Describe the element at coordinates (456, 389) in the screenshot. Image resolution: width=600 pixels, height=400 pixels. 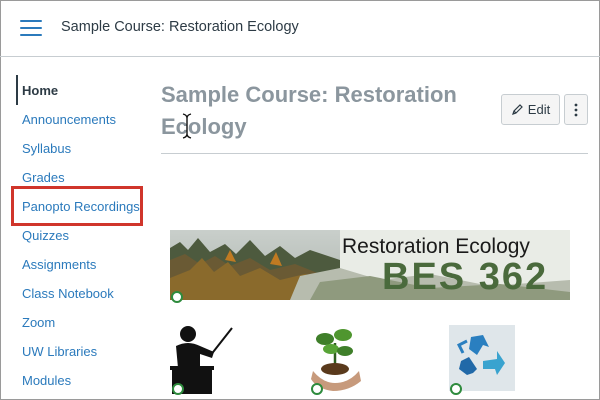
I see `recycle-tile-status-icon` at that location.